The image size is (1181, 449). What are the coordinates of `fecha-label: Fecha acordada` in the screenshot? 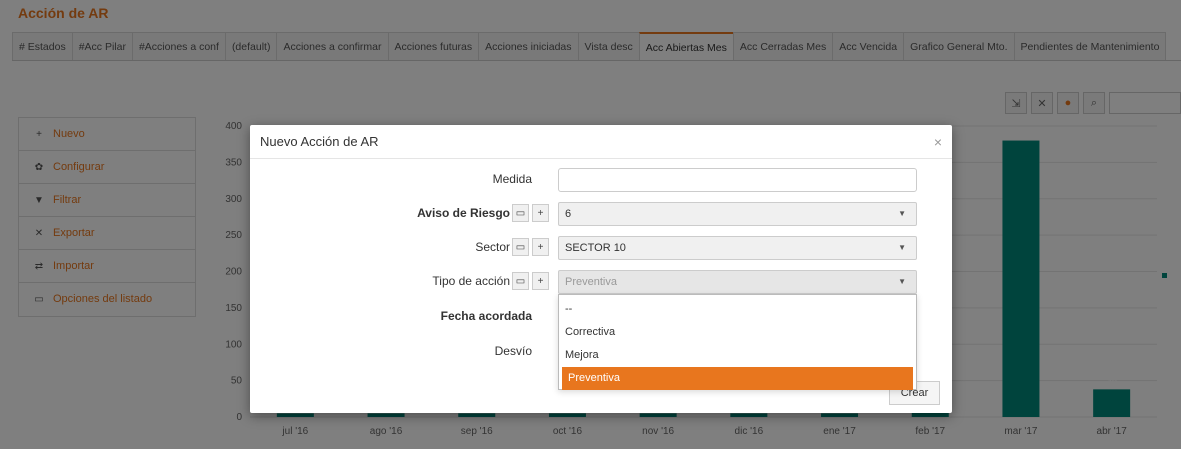 It's located at (486, 316).